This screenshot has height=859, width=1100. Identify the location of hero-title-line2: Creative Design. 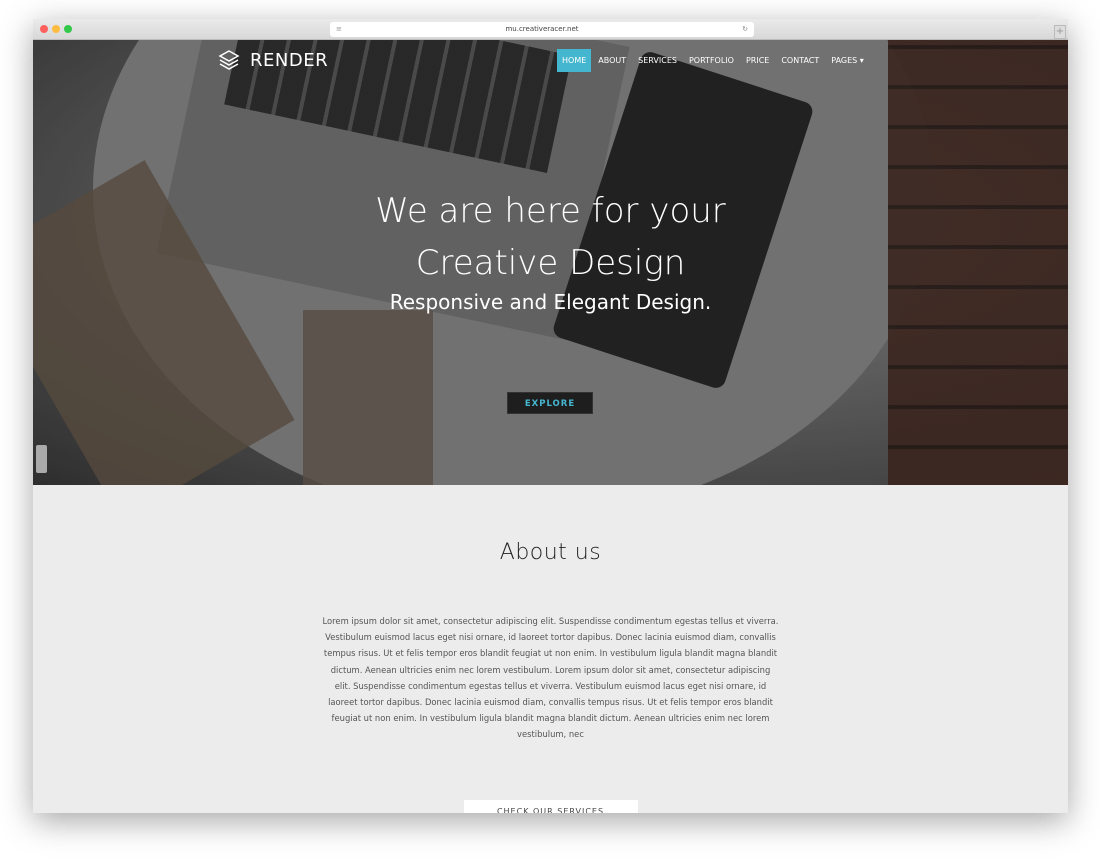
(550, 263).